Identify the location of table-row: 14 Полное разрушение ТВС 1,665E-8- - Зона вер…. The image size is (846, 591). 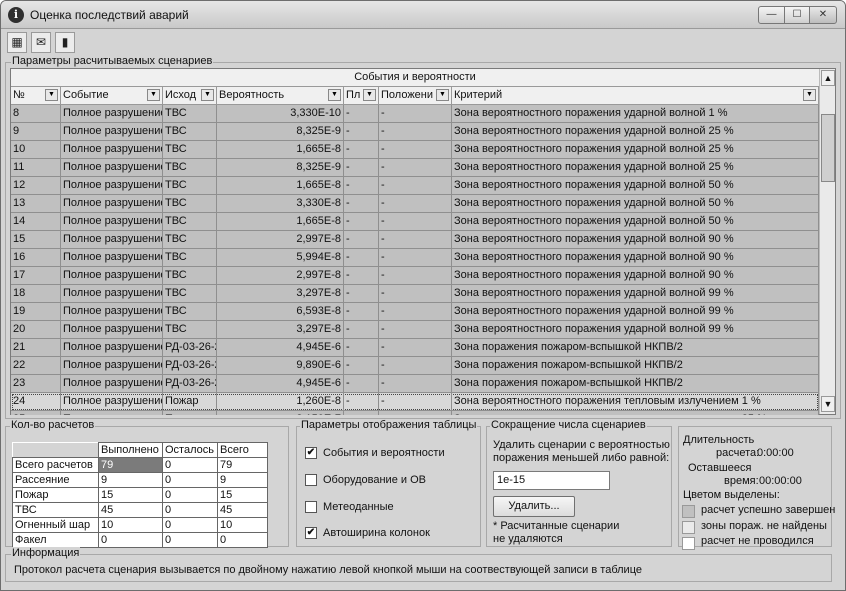
(415, 222).